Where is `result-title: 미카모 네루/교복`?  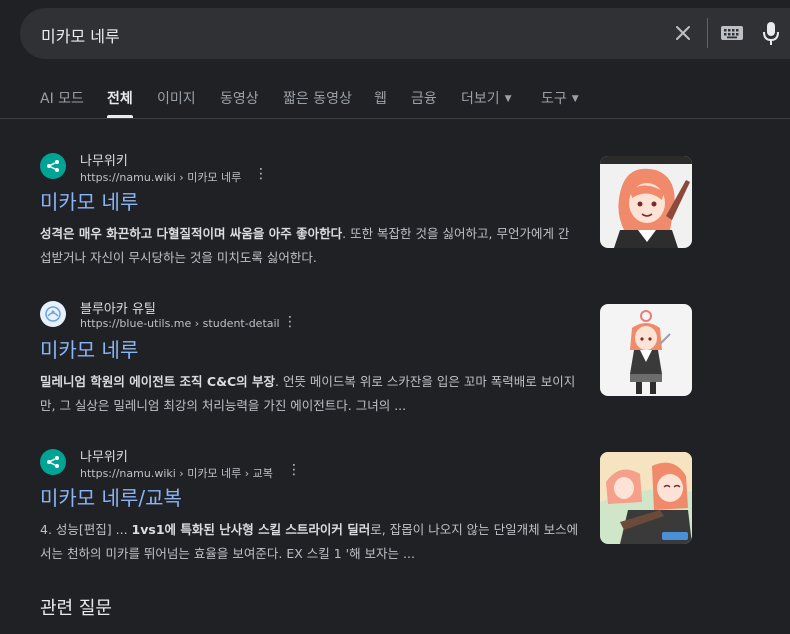
result-title: 미카모 네루/교복 is located at coordinates (111, 496).